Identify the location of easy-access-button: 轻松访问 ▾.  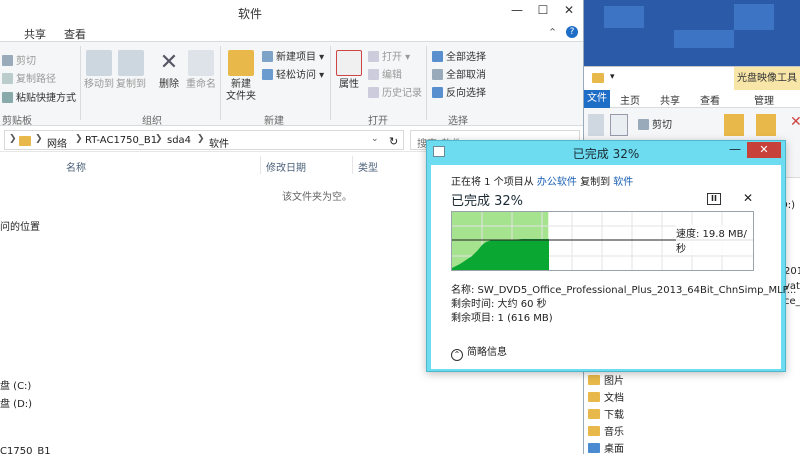
(293, 73).